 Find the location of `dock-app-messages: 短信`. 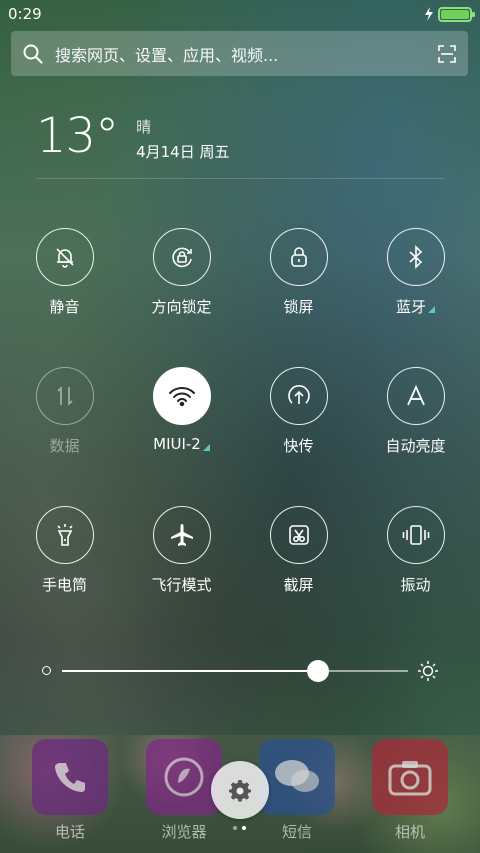

dock-app-messages: 短信 is located at coordinates (297, 790).